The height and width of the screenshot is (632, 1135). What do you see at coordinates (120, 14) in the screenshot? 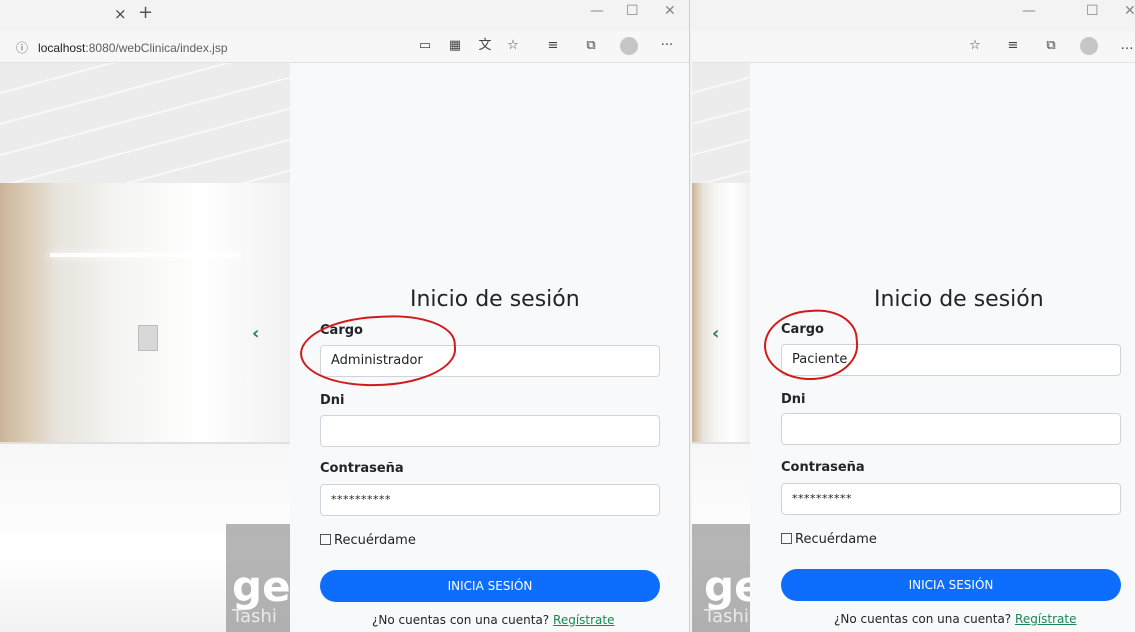
I see `close-tab-icon: ×` at bounding box center [120, 14].